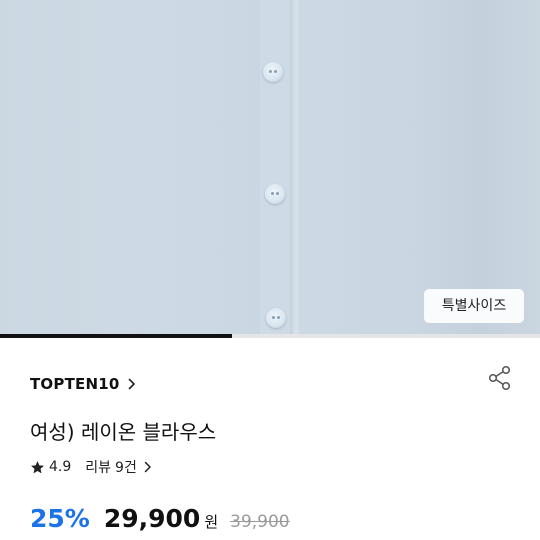 Image resolution: width=540 pixels, height=540 pixels. Describe the element at coordinates (116, 336) in the screenshot. I see `image-carousel-progress-fill` at that location.